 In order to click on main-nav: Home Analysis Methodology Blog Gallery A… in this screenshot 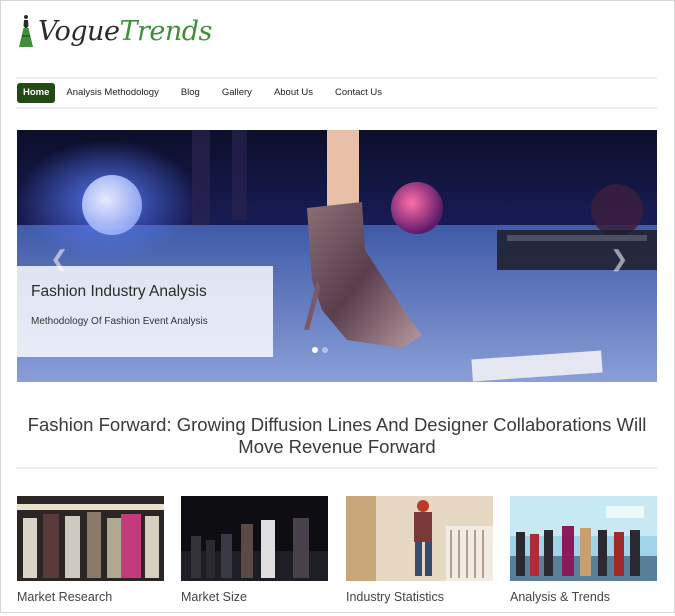, I will do `click(336, 93)`.